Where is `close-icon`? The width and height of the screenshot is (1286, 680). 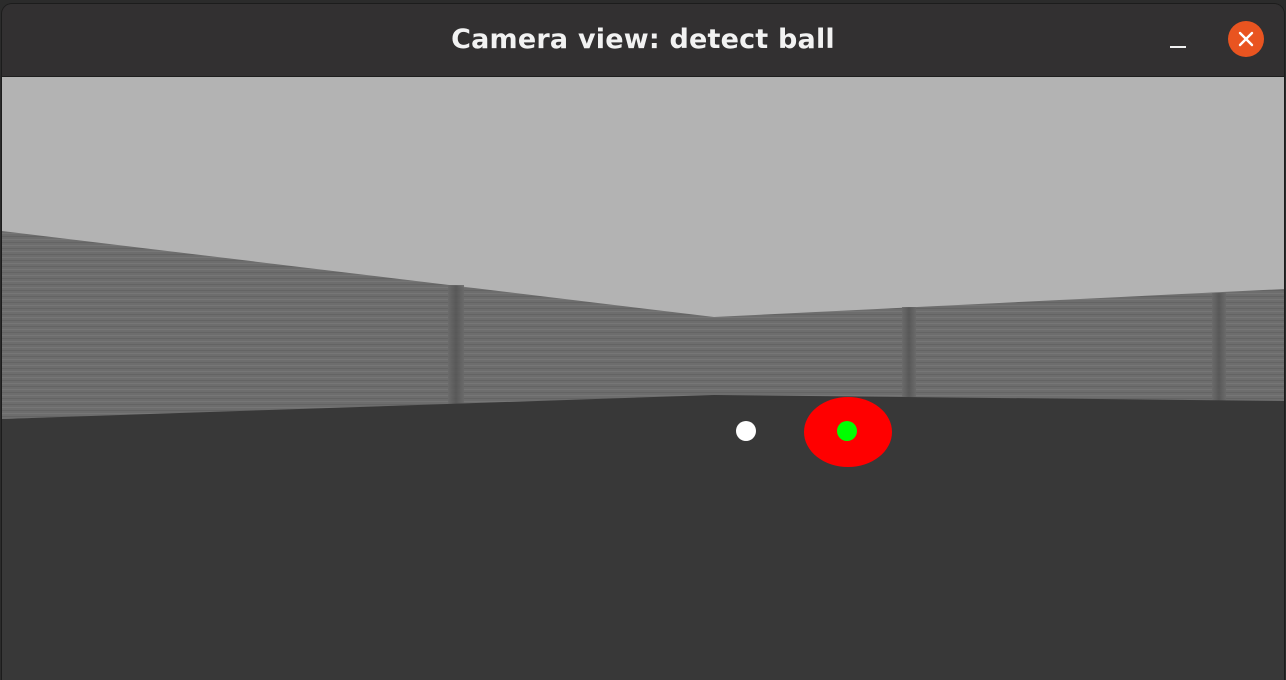 close-icon is located at coordinates (1246, 39).